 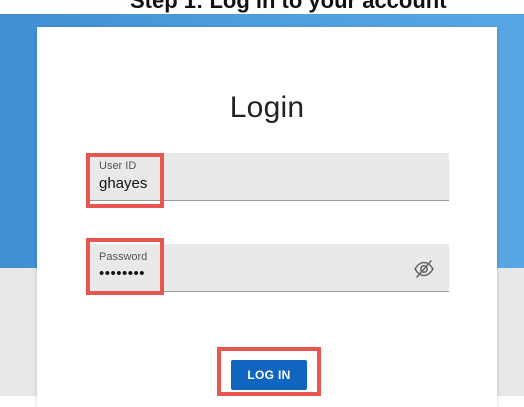 I want to click on login-button: LOG IN, so click(x=269, y=375).